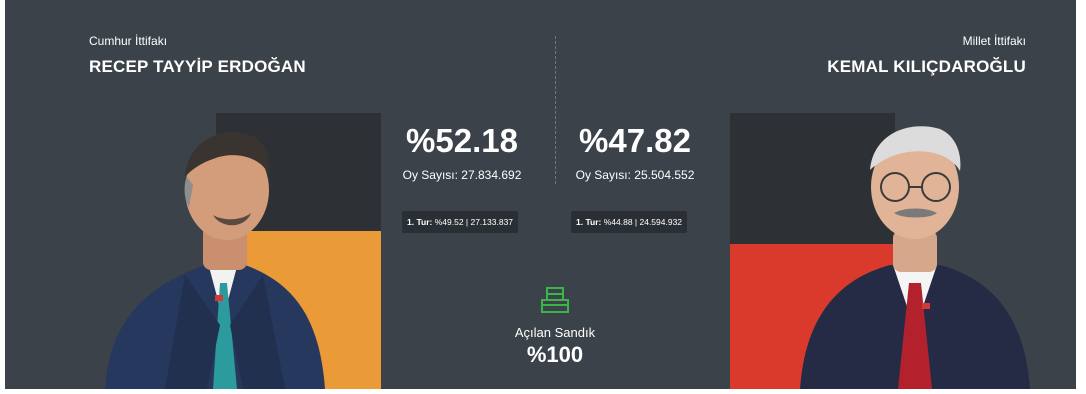  I want to click on left-round1-prefix: 1. Tur:, so click(420, 222).